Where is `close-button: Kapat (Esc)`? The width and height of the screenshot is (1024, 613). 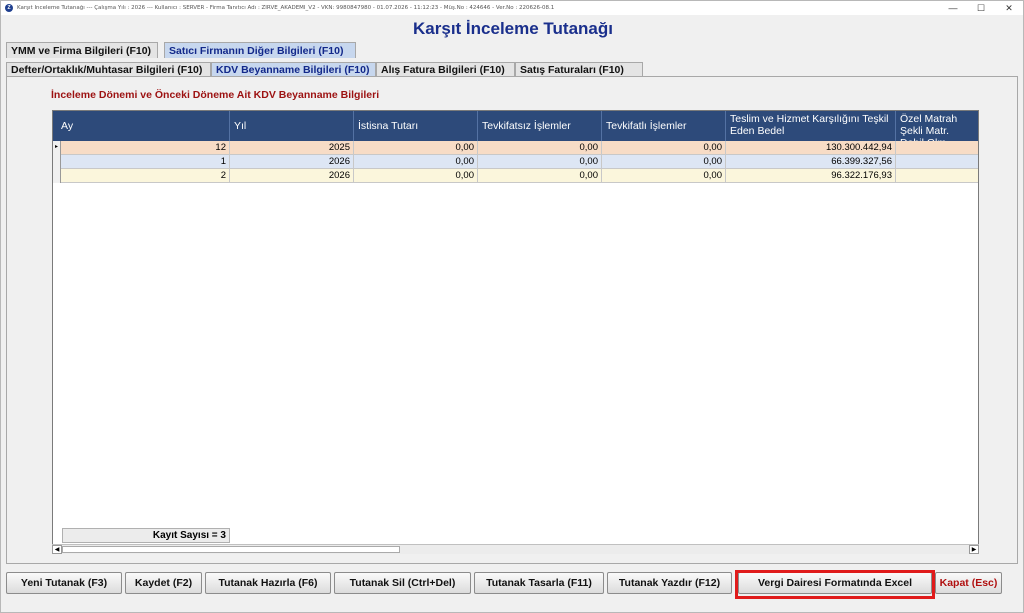
close-button: Kapat (Esc) is located at coordinates (968, 583).